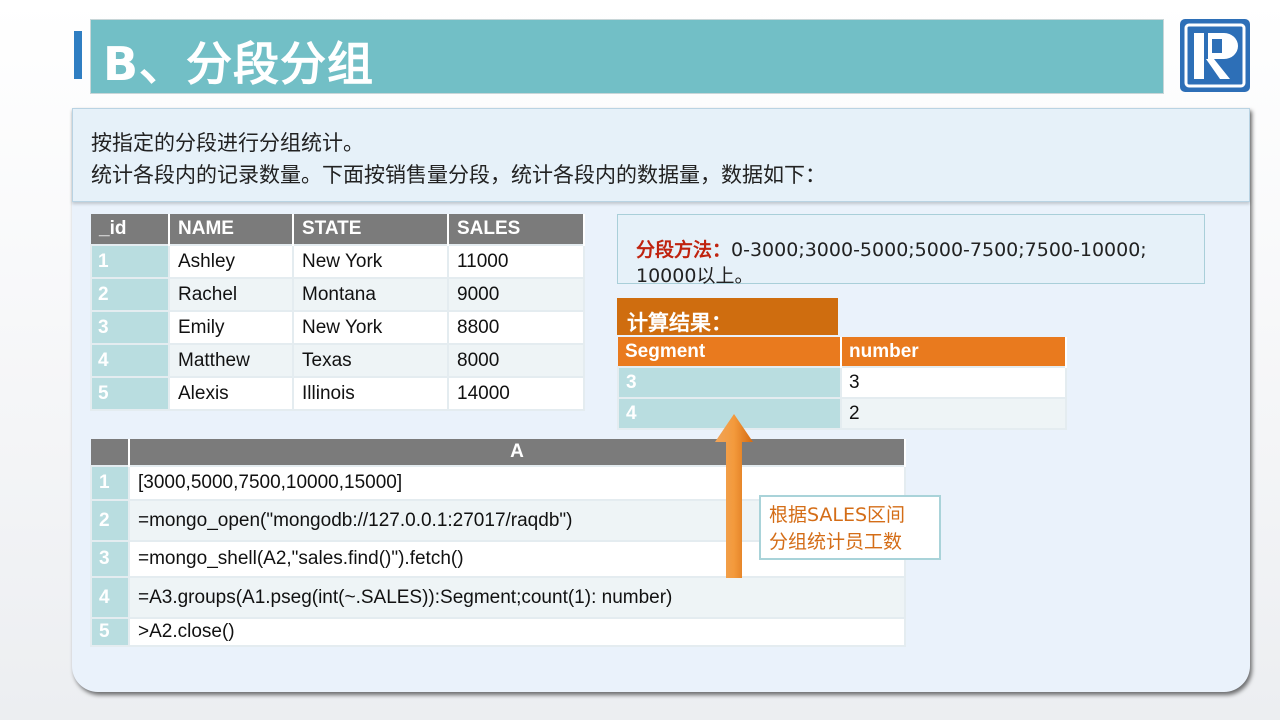 Image resolution: width=1280 pixels, height=720 pixels. Describe the element at coordinates (695, 276) in the screenshot. I see `segment-method-line-2: 10000以上。` at that location.